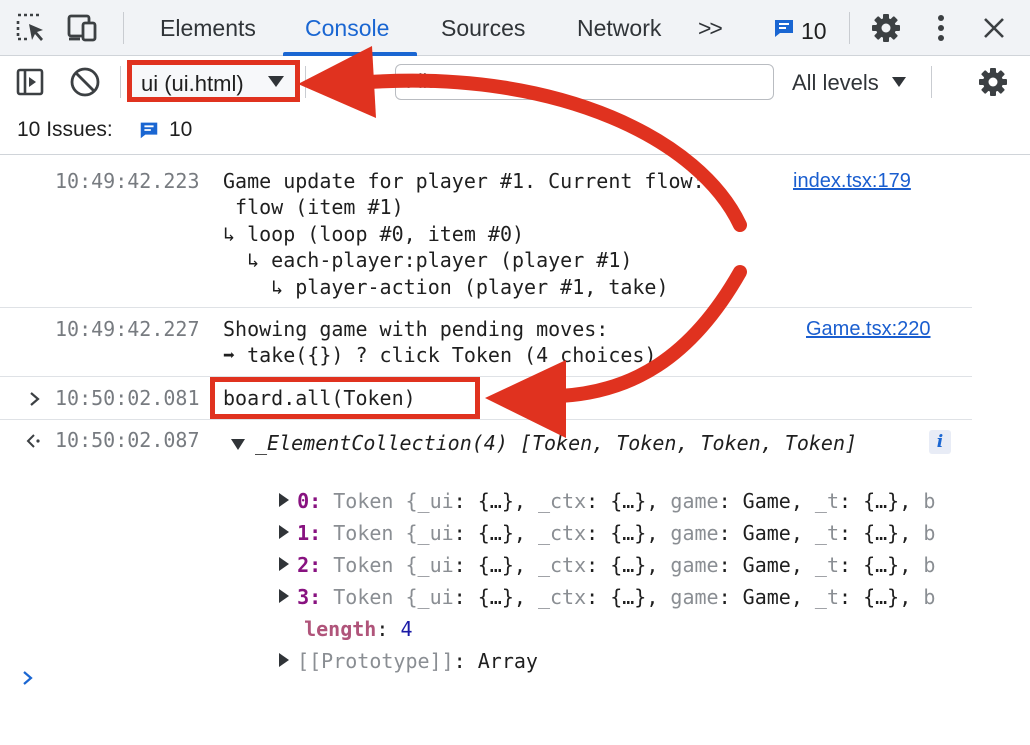 The image size is (1030, 745). Describe the element at coordinates (994, 28) in the screenshot. I see `close-icon` at that location.